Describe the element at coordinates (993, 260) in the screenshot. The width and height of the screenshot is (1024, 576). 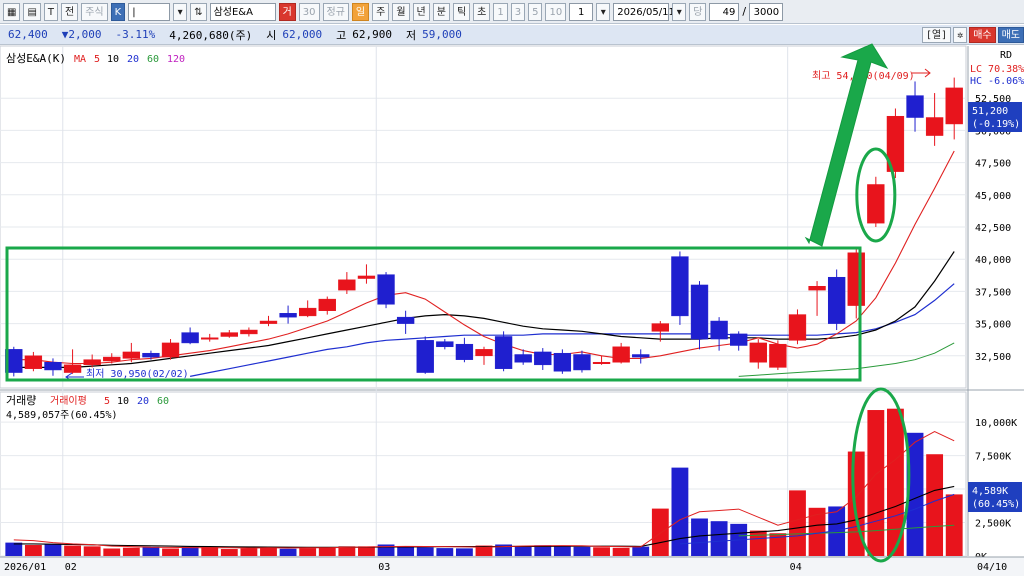
I see `price-tick-label: 40,000` at that location.